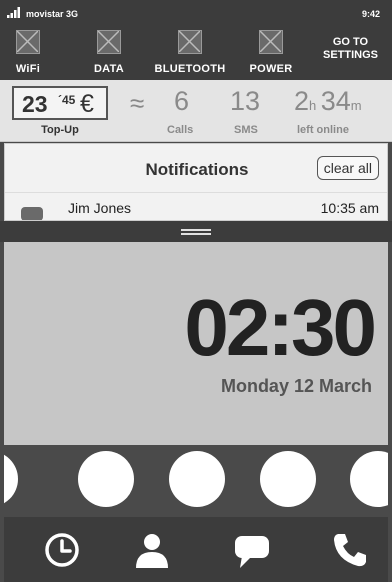 The height and width of the screenshot is (582, 392). Describe the element at coordinates (32, 213) in the screenshot. I see `message-icon` at that location.